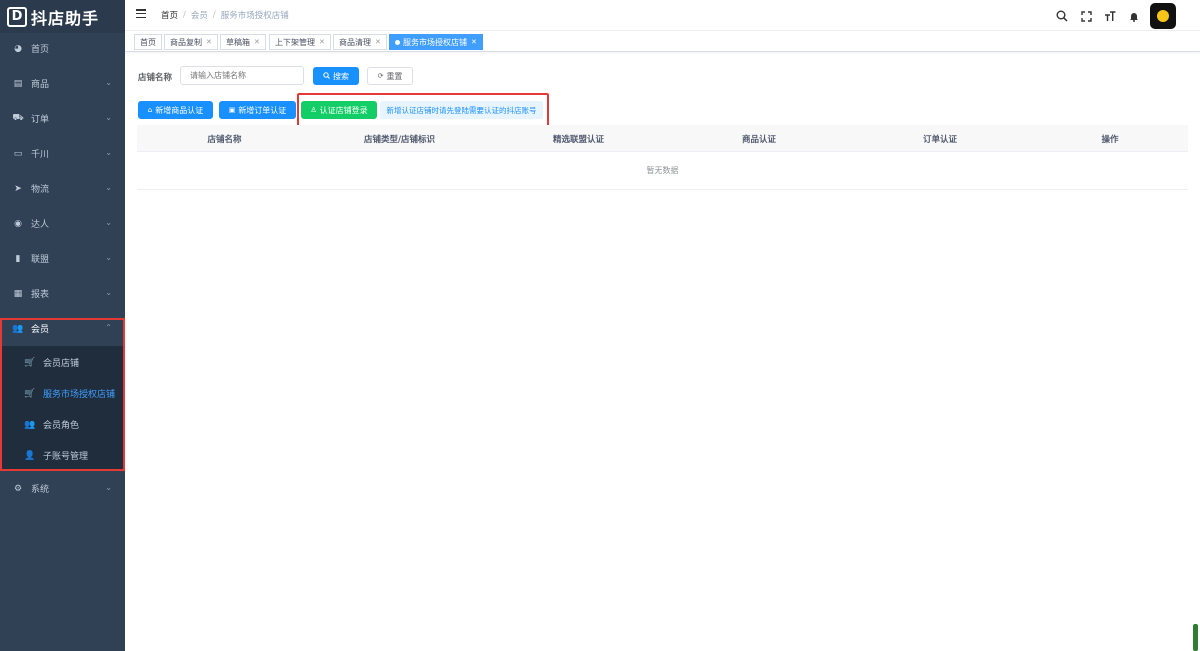 The width and height of the screenshot is (1200, 651). What do you see at coordinates (313, 110) in the screenshot?
I see `user-icon: ♙` at bounding box center [313, 110].